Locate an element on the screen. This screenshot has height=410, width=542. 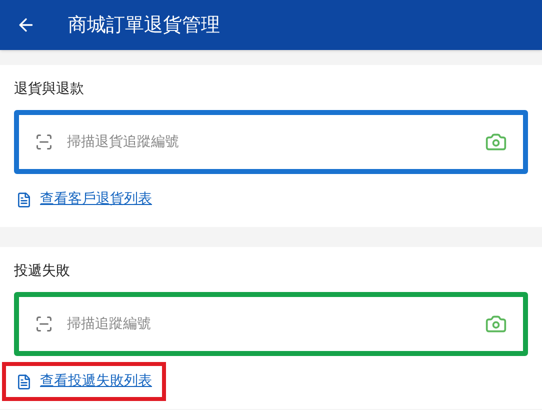
tracking-input: 掃描退貨追蹤編號 is located at coordinates (269, 142).